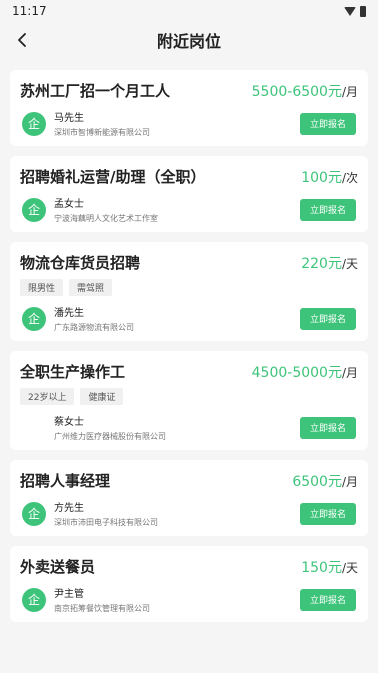 The image size is (378, 673). I want to click on job-header: 招聘婚礼运营/助理（全职） 100元/次, so click(189, 176).